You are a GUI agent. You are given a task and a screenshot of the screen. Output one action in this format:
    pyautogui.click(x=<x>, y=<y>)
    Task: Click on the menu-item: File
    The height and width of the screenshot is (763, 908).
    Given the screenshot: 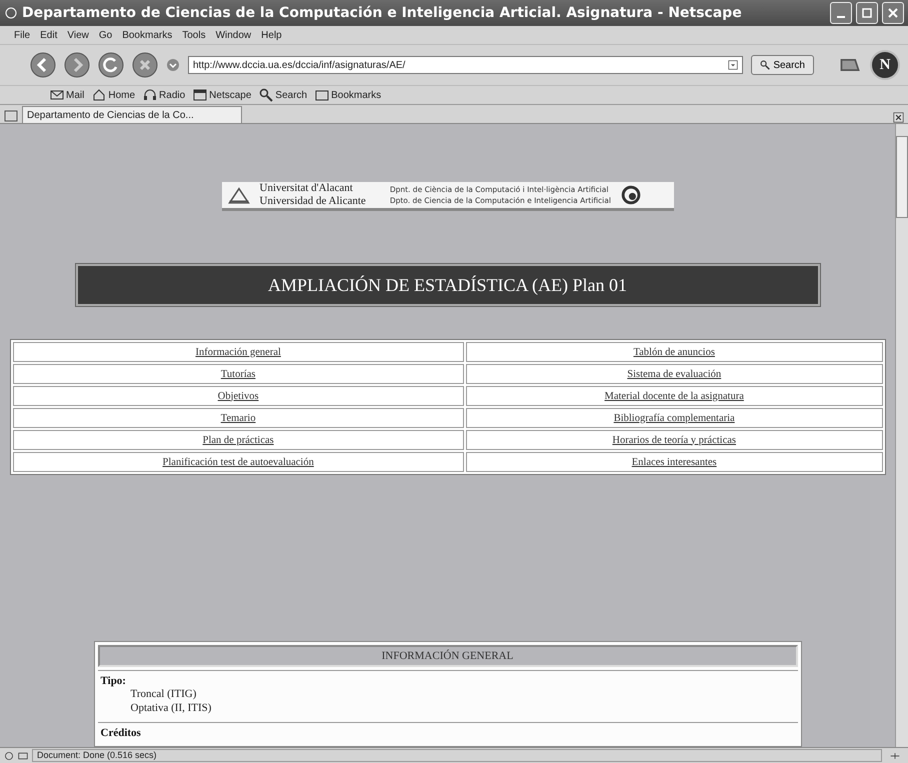 What is the action you would take?
    pyautogui.click(x=22, y=35)
    